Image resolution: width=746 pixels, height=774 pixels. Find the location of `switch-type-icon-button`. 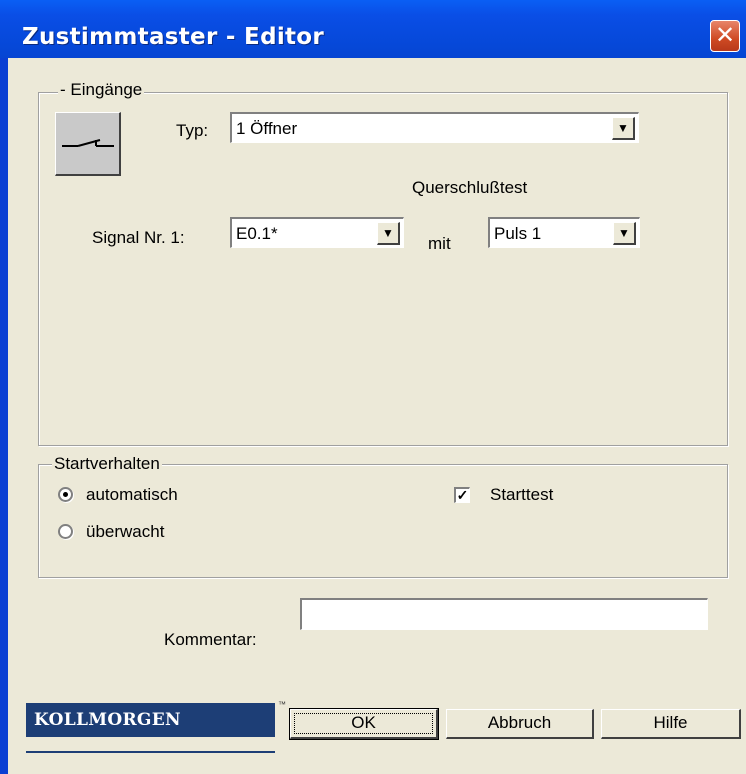

switch-type-icon-button is located at coordinates (88, 144).